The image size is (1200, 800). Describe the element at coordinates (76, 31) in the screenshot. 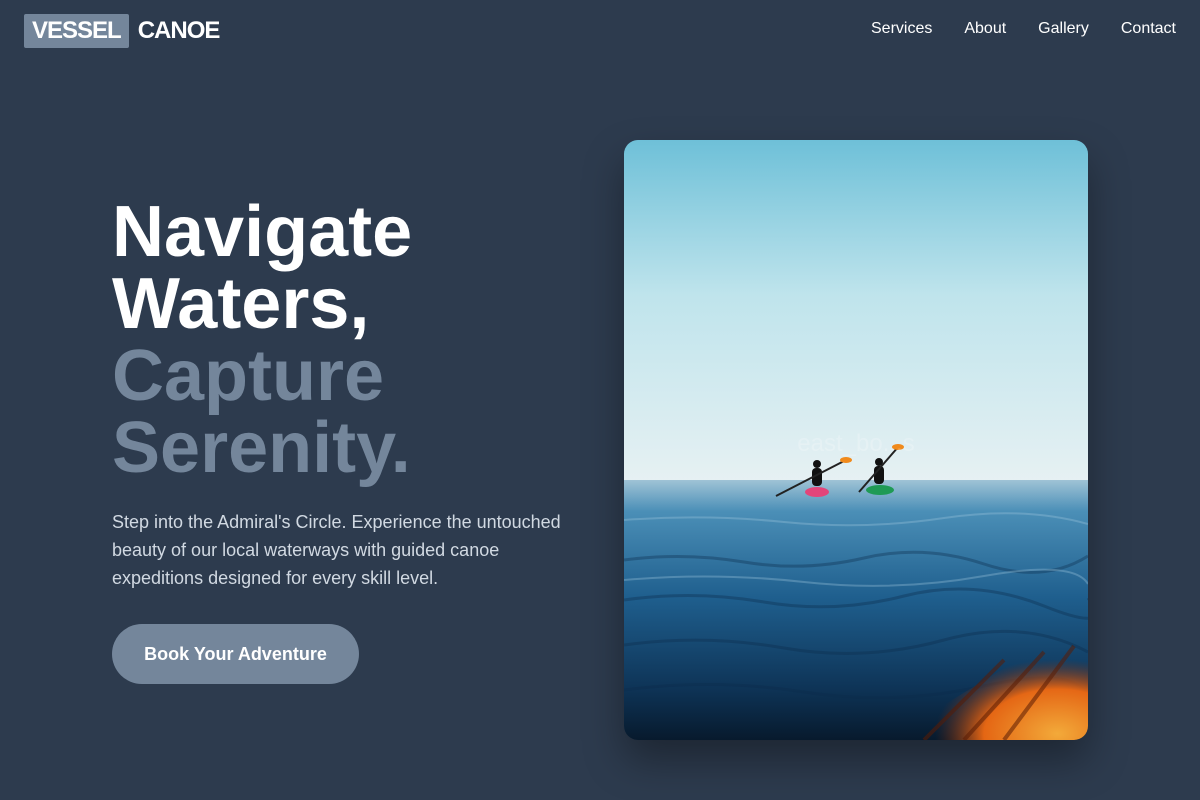

I see `brand-box-text: VESSEL` at that location.